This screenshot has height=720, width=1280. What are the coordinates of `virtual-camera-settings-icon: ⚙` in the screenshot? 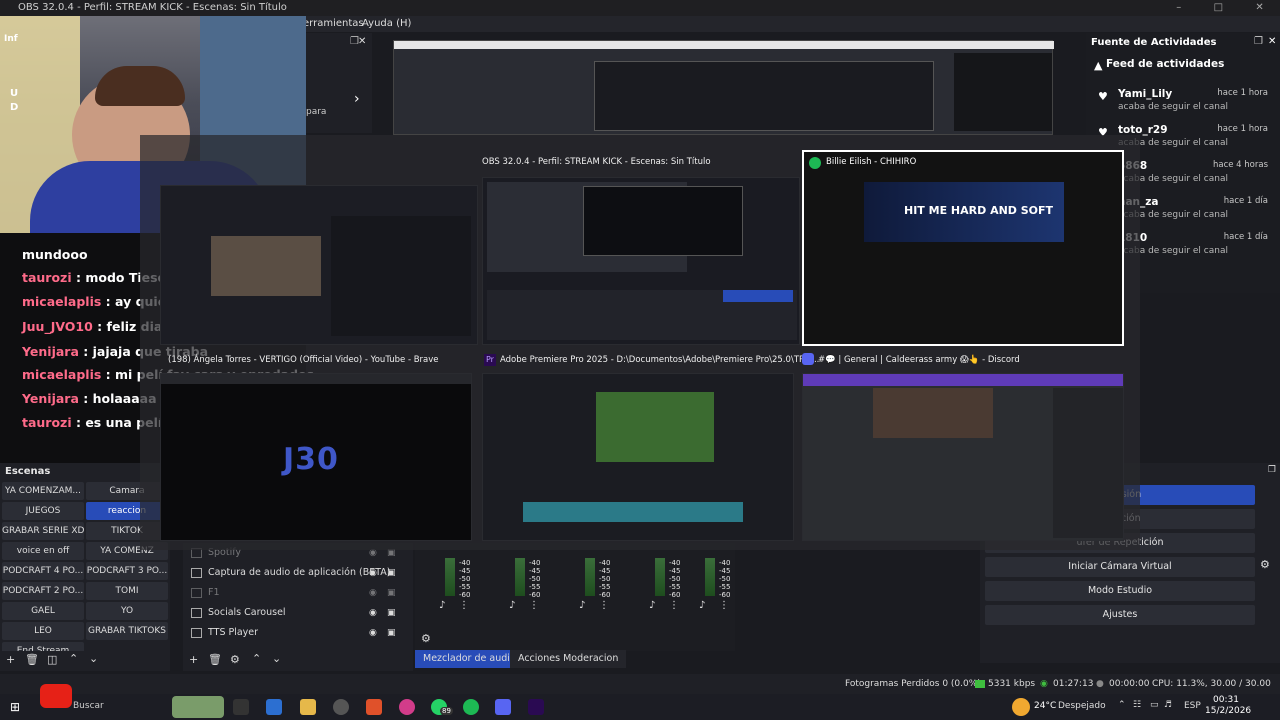 It's located at (1265, 564).